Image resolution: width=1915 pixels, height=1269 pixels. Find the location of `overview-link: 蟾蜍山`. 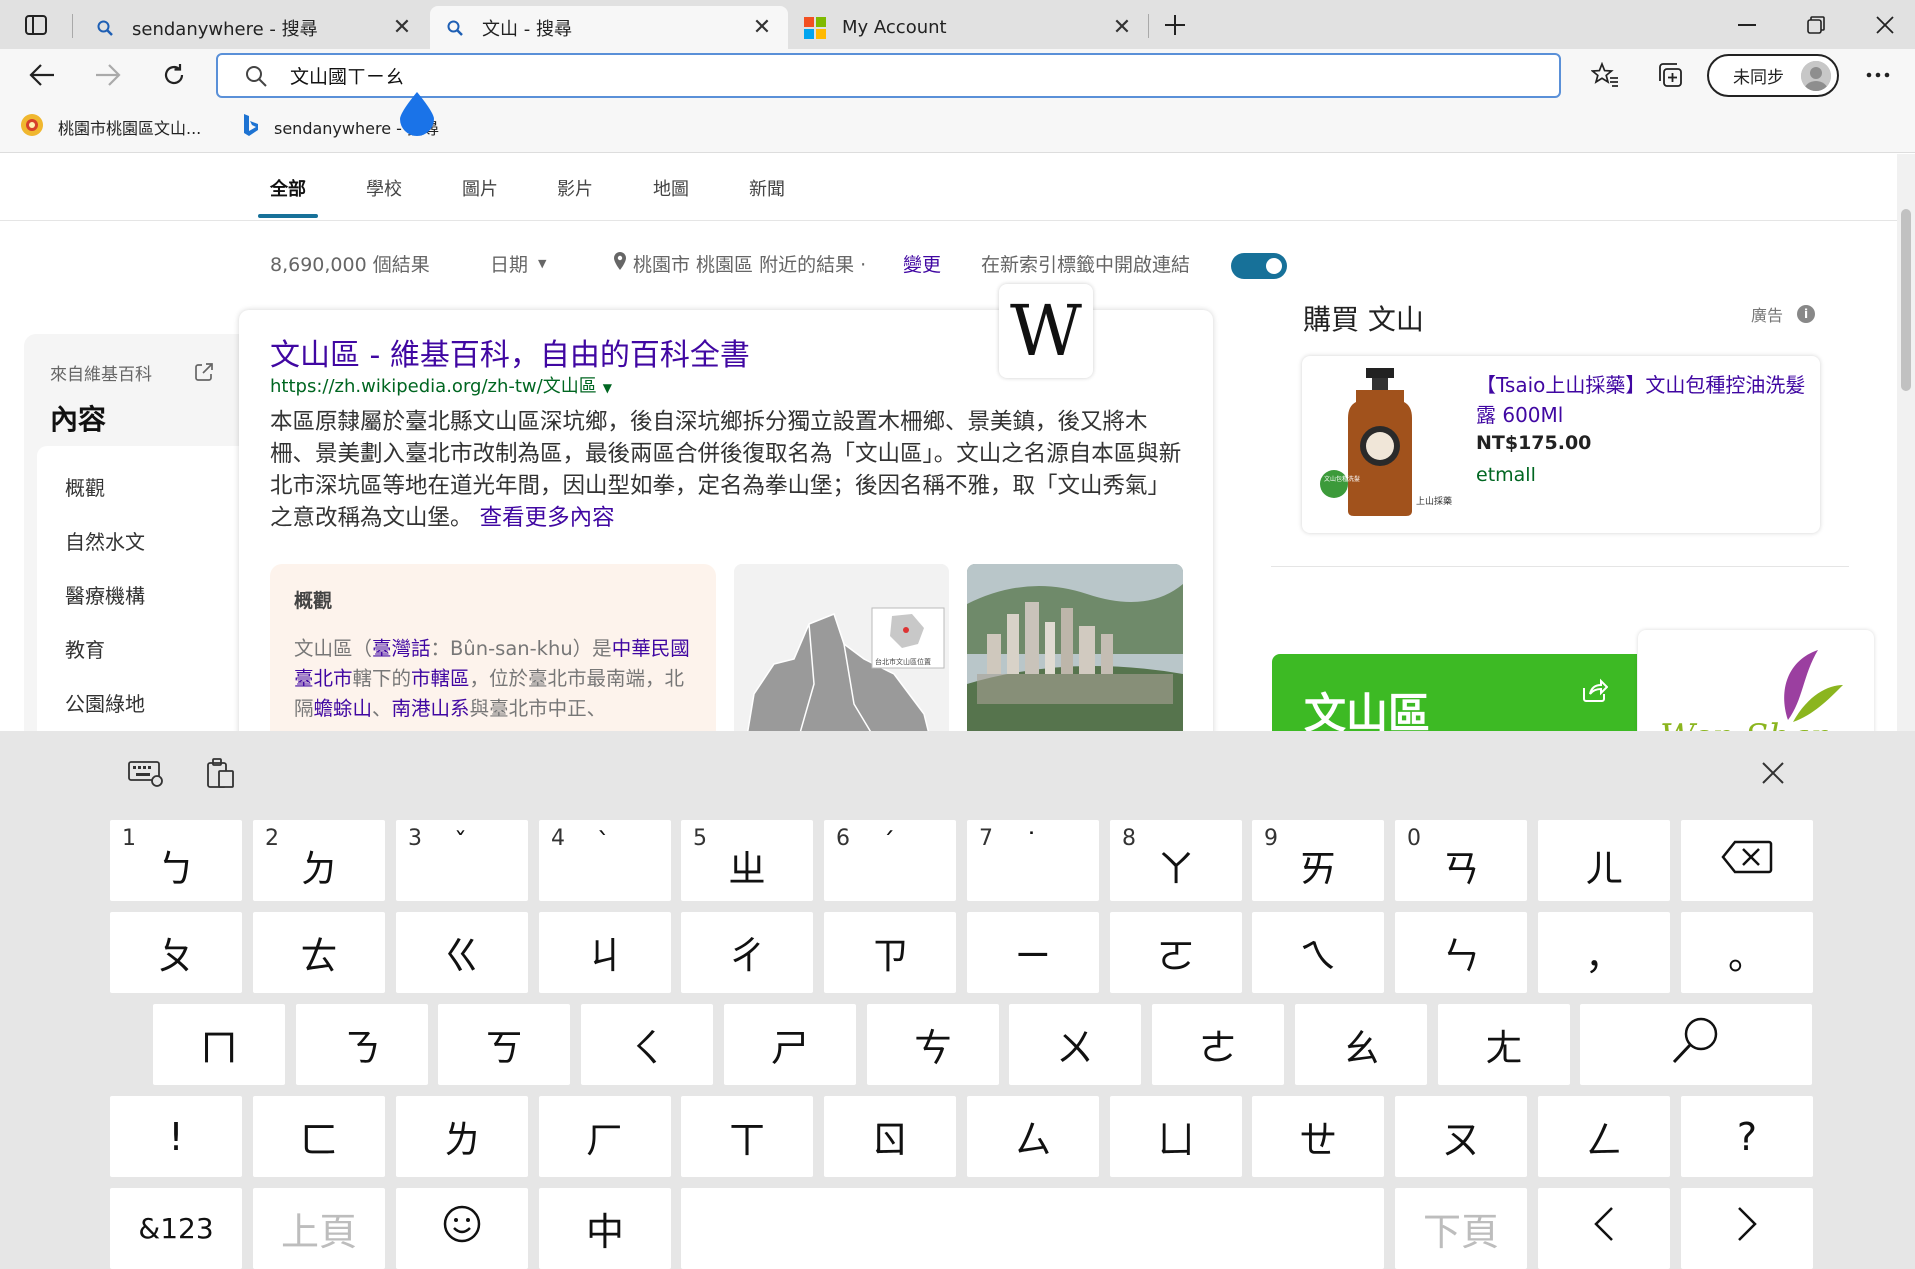

overview-link: 蟾蜍山 is located at coordinates (343, 708).